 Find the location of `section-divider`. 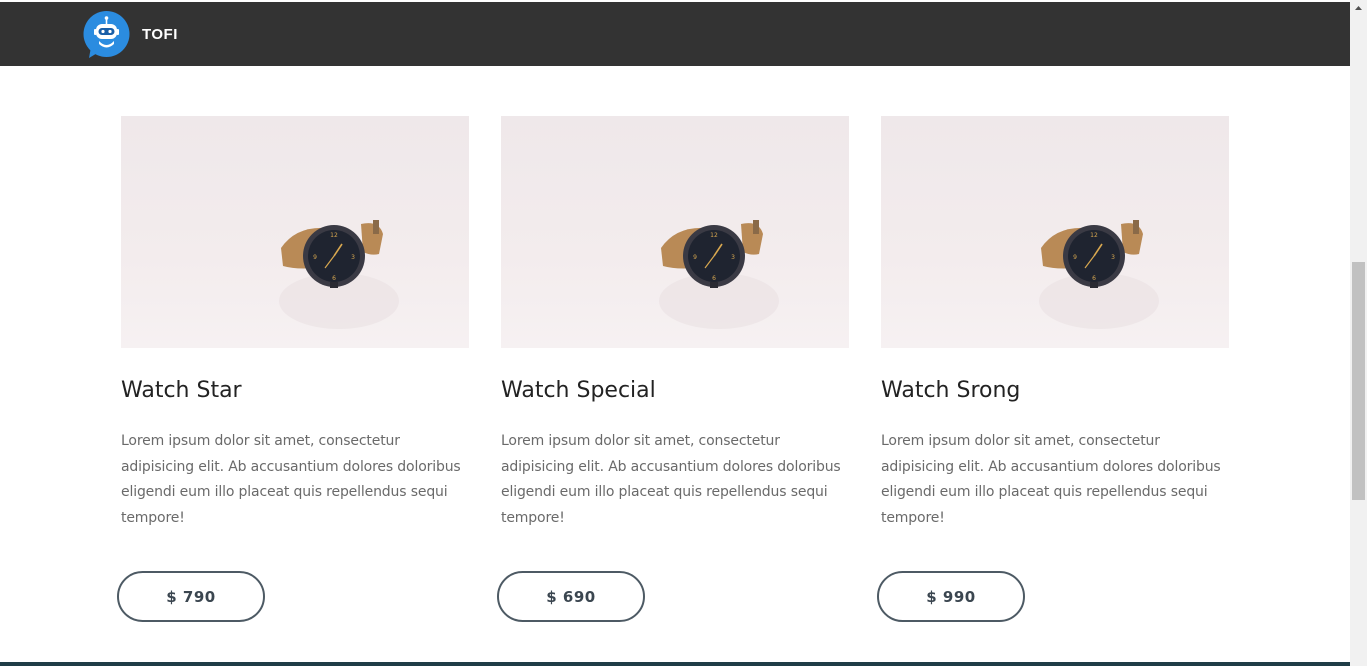

section-divider is located at coordinates (675, 664).